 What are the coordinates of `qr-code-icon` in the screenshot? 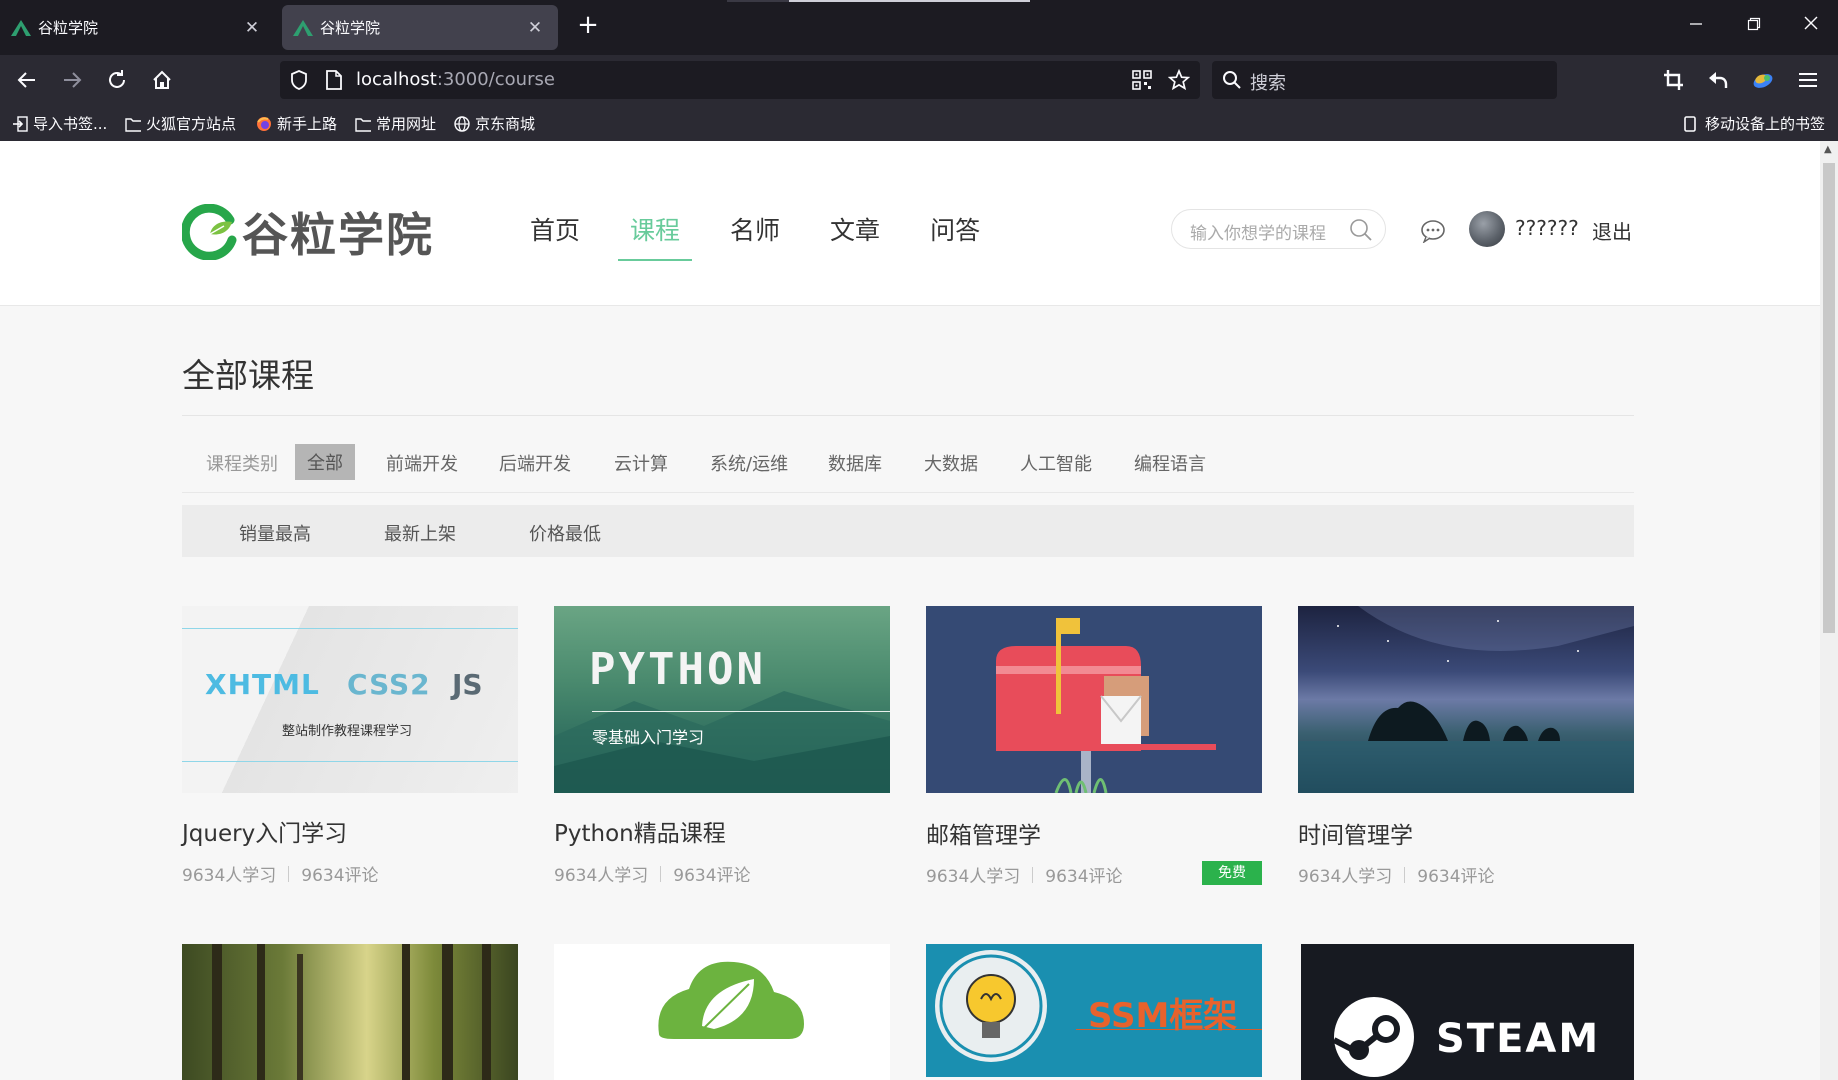 It's located at (1142, 80).